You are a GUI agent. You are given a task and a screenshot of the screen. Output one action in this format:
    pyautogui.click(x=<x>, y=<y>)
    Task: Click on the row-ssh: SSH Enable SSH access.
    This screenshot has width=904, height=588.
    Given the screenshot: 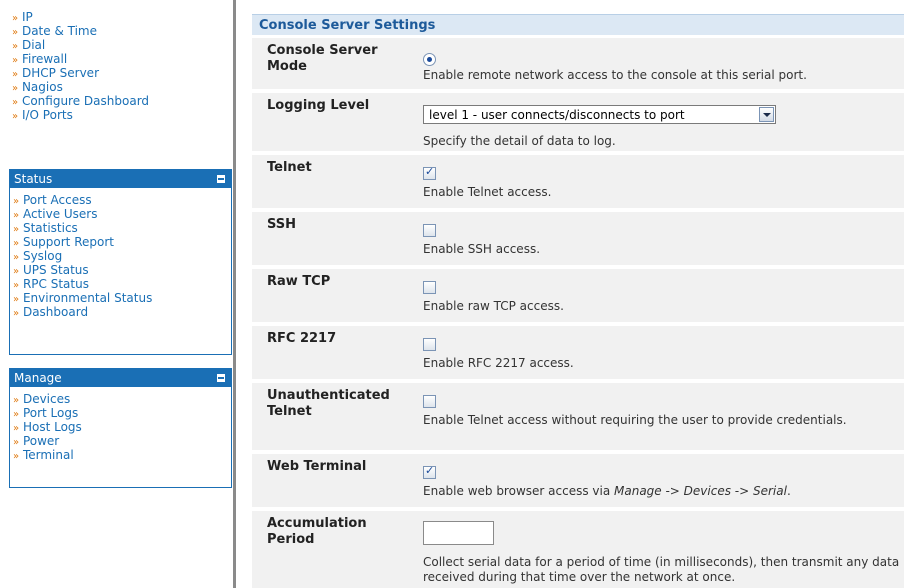 What is the action you would take?
    pyautogui.click(x=578, y=238)
    